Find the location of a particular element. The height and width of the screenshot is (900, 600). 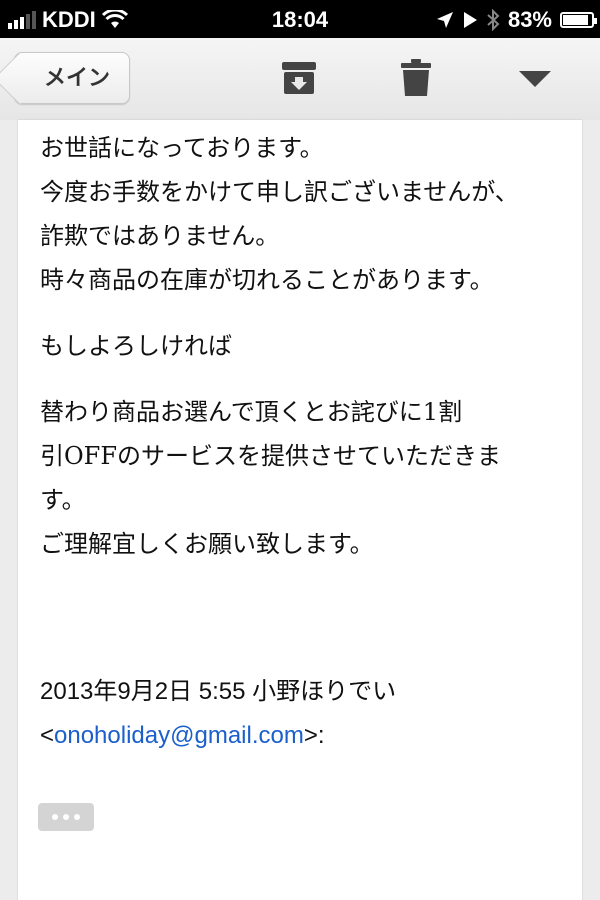

ellipsis-icon is located at coordinates (55, 817).